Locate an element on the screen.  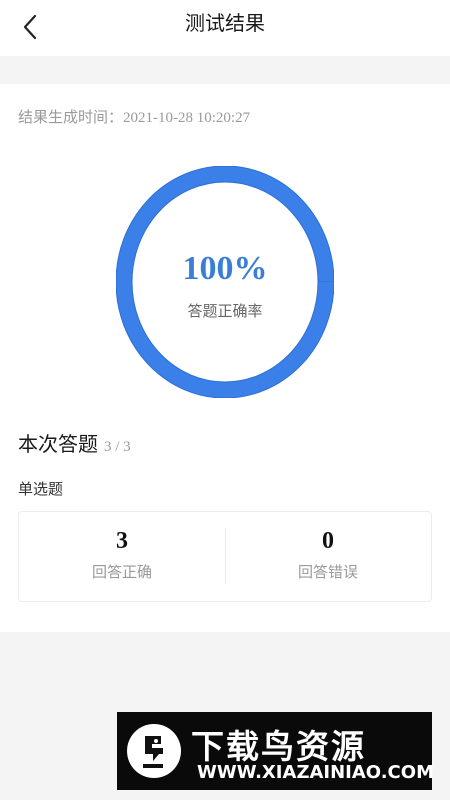
correct-count: 3 is located at coordinates (122, 541).